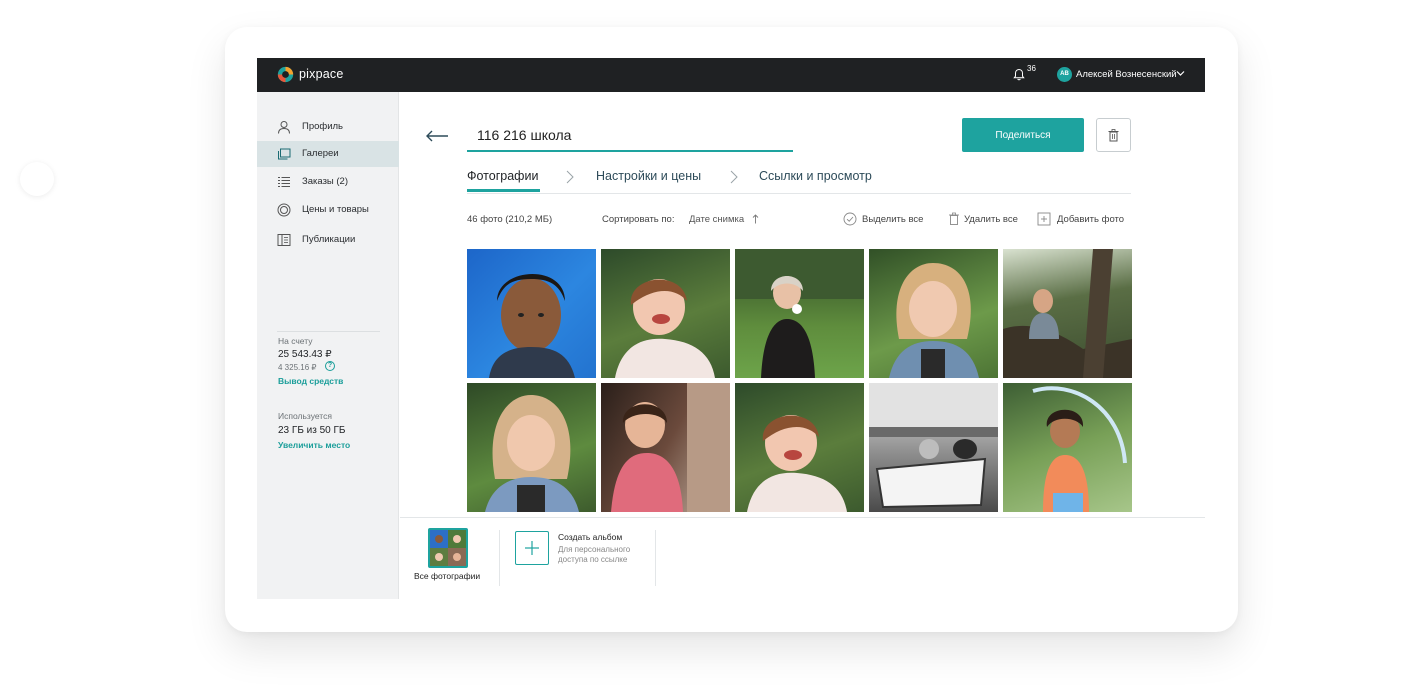 The width and height of the screenshot is (1426, 692). I want to click on tab-links-preview: Ссылки и просмотр, so click(815, 176).